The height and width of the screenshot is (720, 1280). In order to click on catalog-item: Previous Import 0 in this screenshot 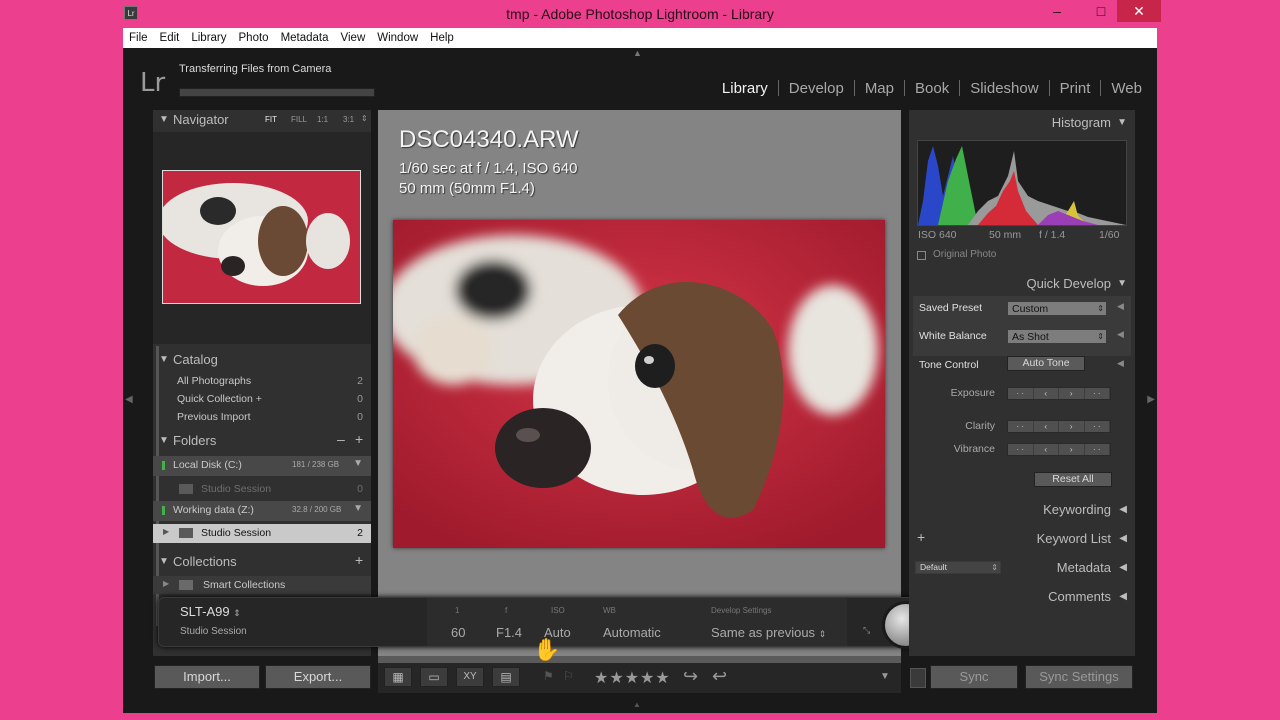, I will do `click(262, 417)`.